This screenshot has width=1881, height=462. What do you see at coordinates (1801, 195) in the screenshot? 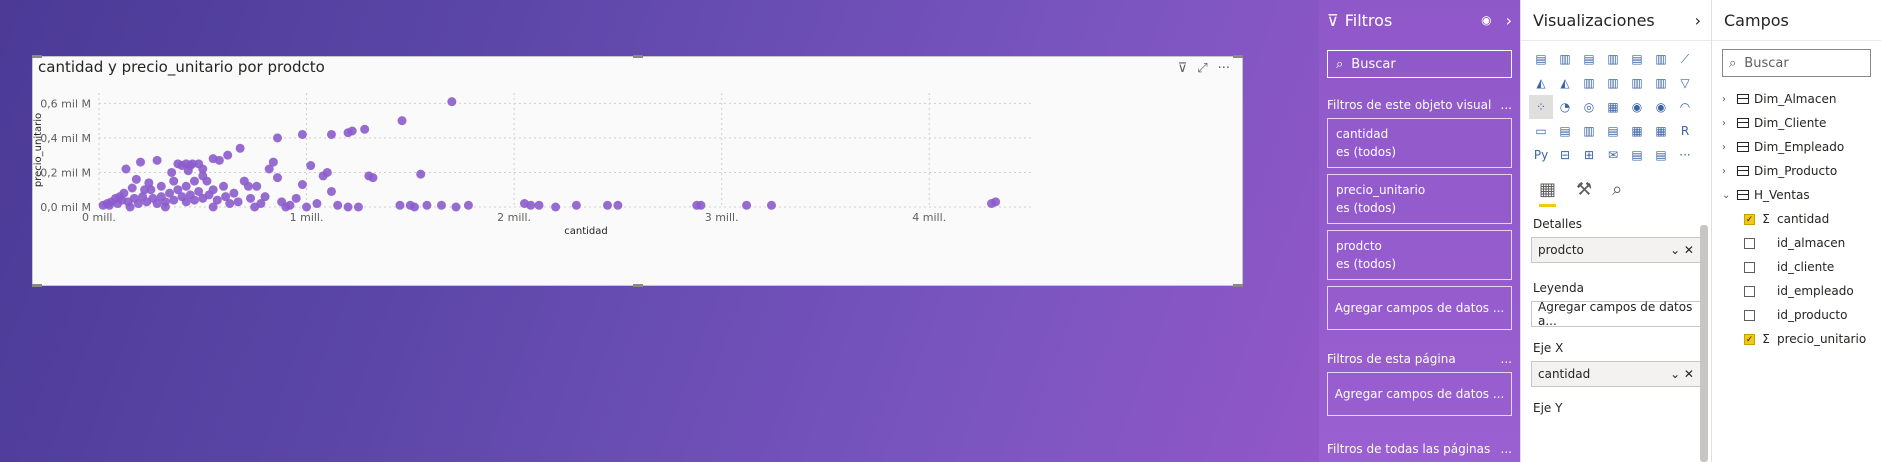
I see `table-row: ⌄ H_Ventas` at bounding box center [1801, 195].